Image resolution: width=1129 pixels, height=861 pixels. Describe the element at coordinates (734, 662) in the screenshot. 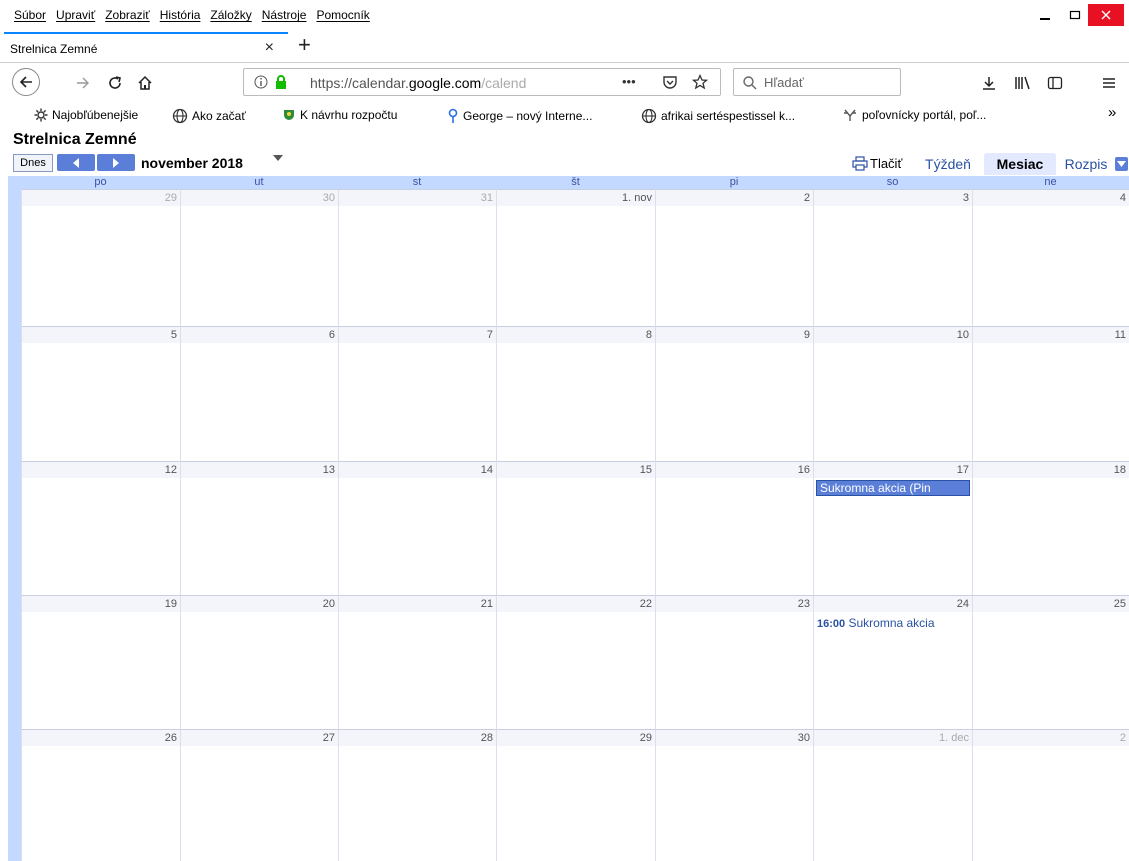

I see `day-cell: 23` at that location.